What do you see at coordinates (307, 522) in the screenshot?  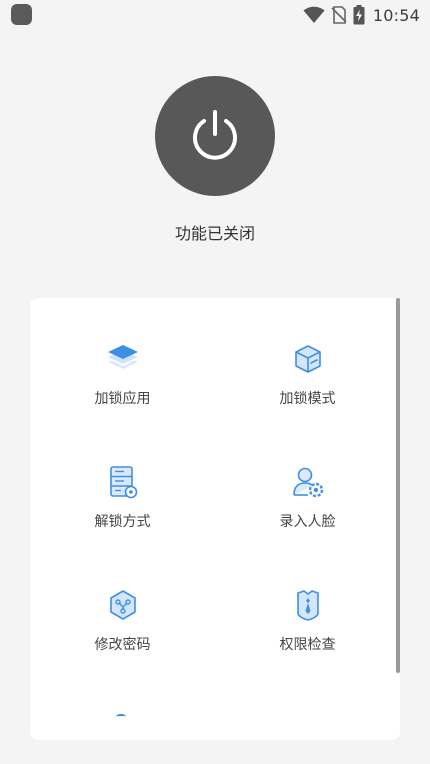 I see `menu-label: 录入人脸` at bounding box center [307, 522].